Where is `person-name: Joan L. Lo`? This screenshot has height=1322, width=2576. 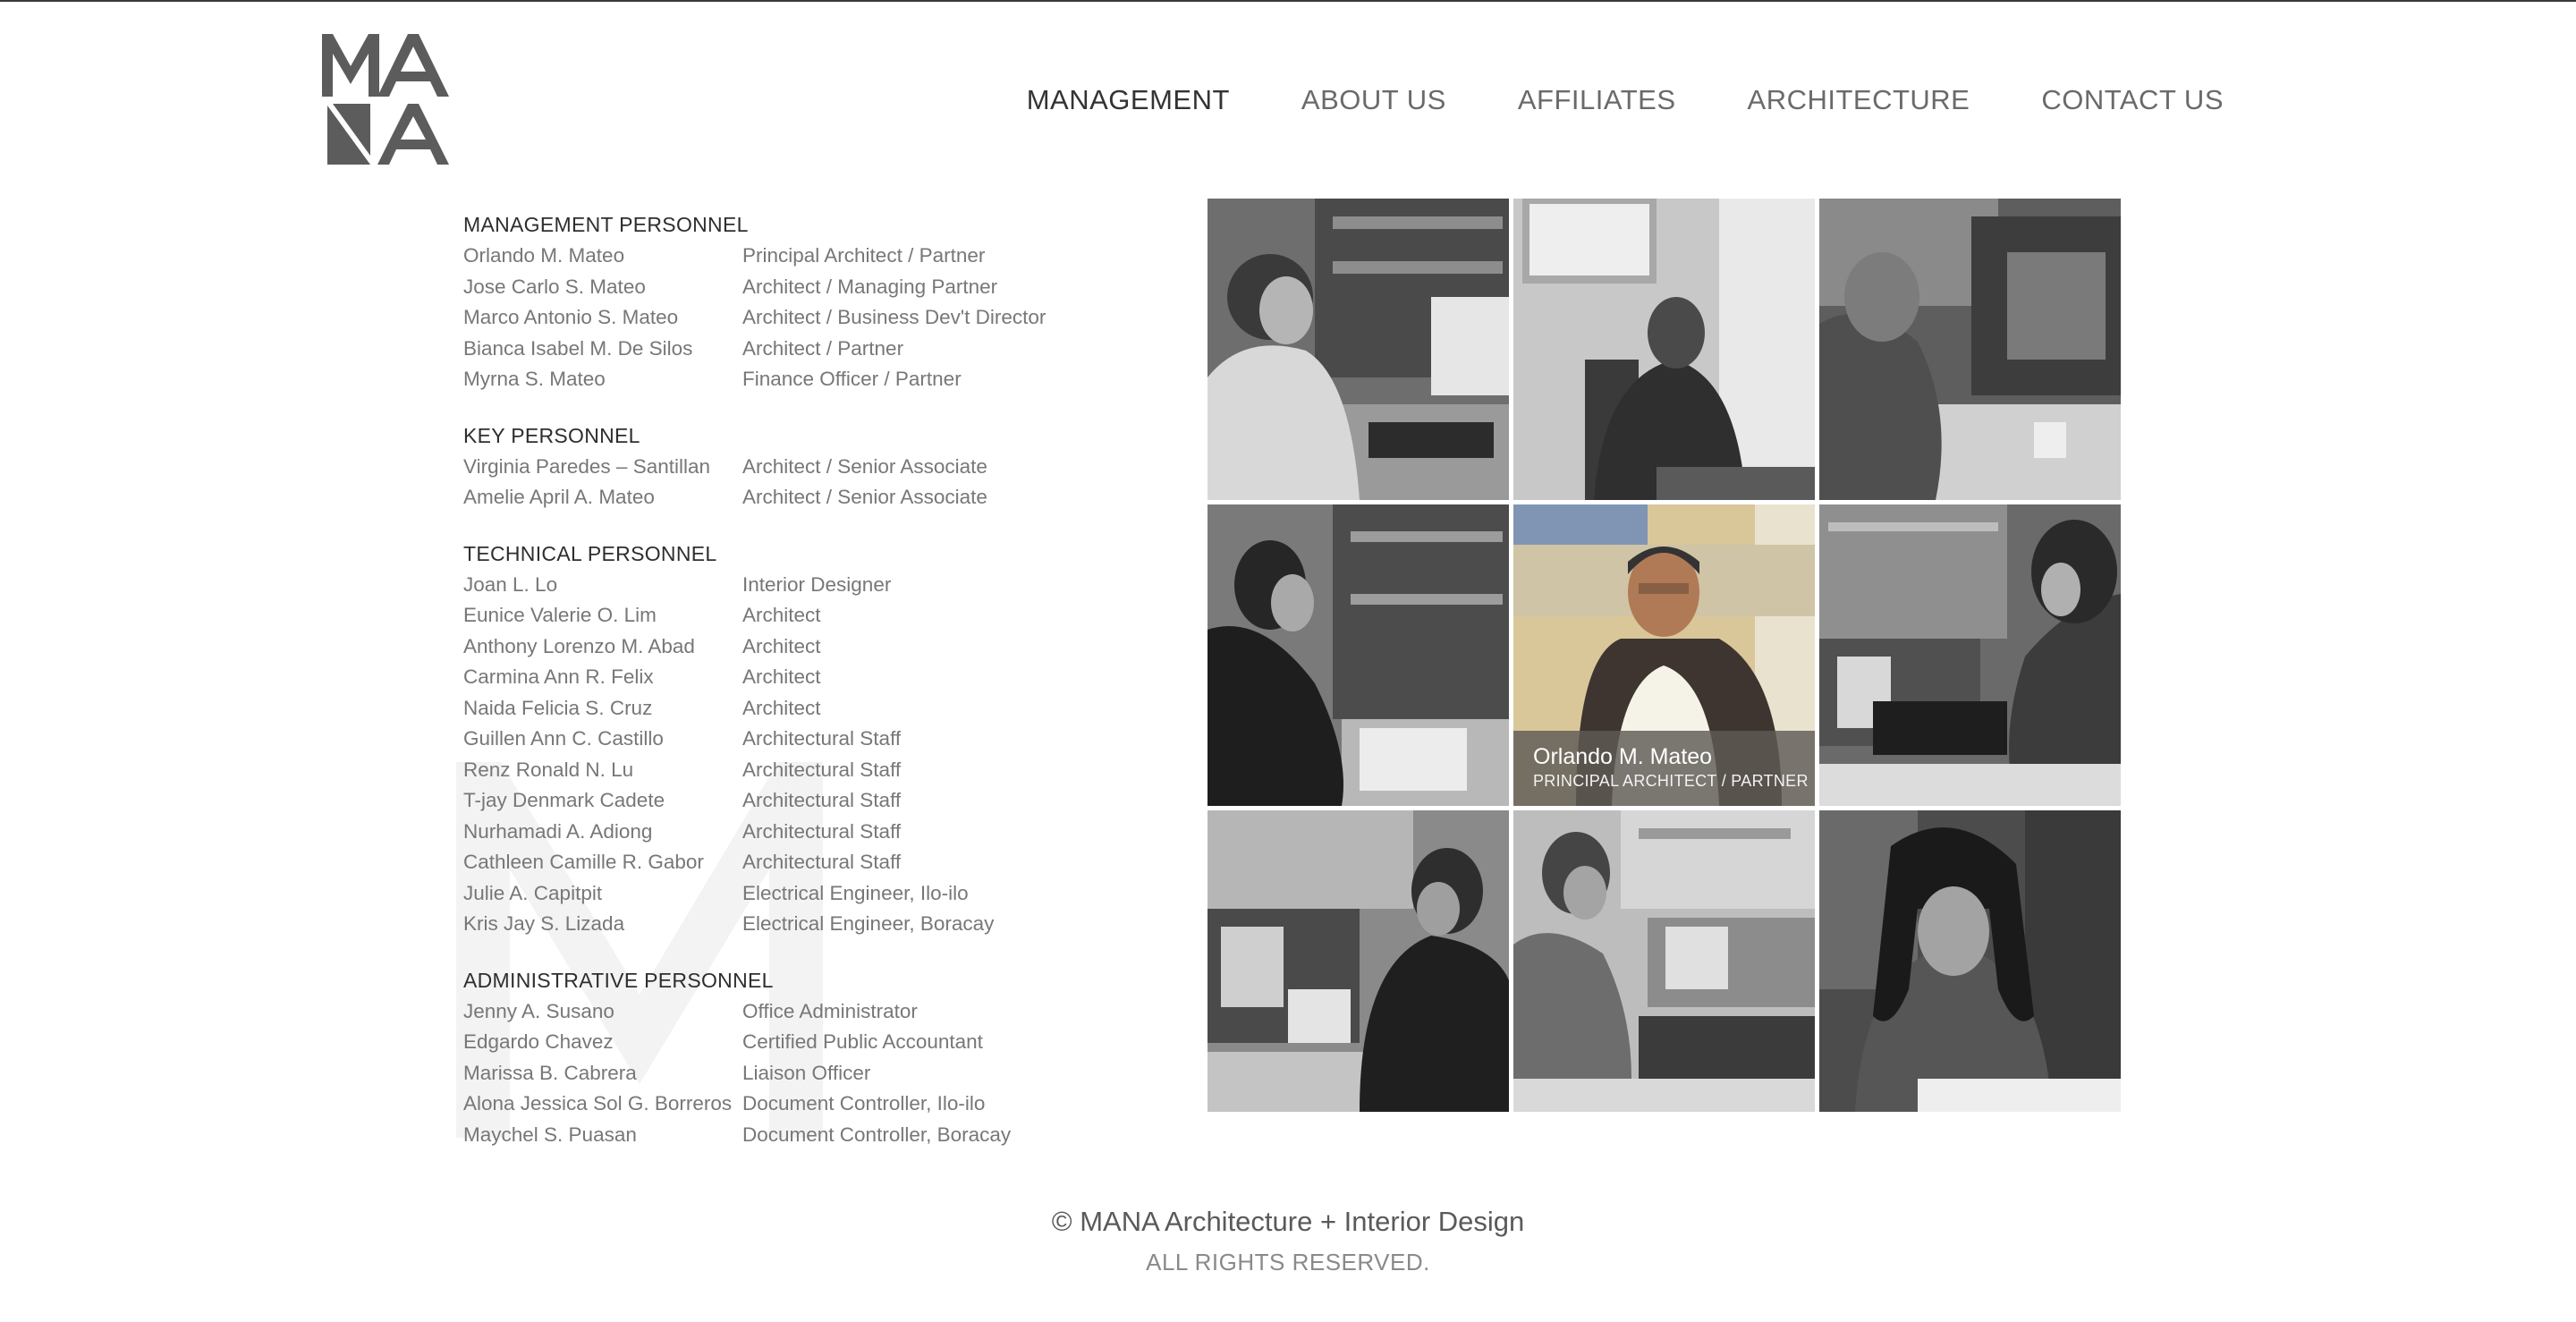 person-name: Joan L. Lo is located at coordinates (510, 584).